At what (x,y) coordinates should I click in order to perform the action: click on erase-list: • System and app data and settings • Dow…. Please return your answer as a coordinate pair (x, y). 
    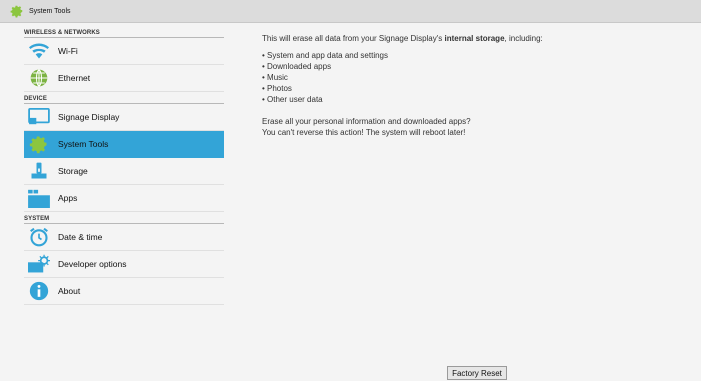
    Looking at the image, I should click on (472, 77).